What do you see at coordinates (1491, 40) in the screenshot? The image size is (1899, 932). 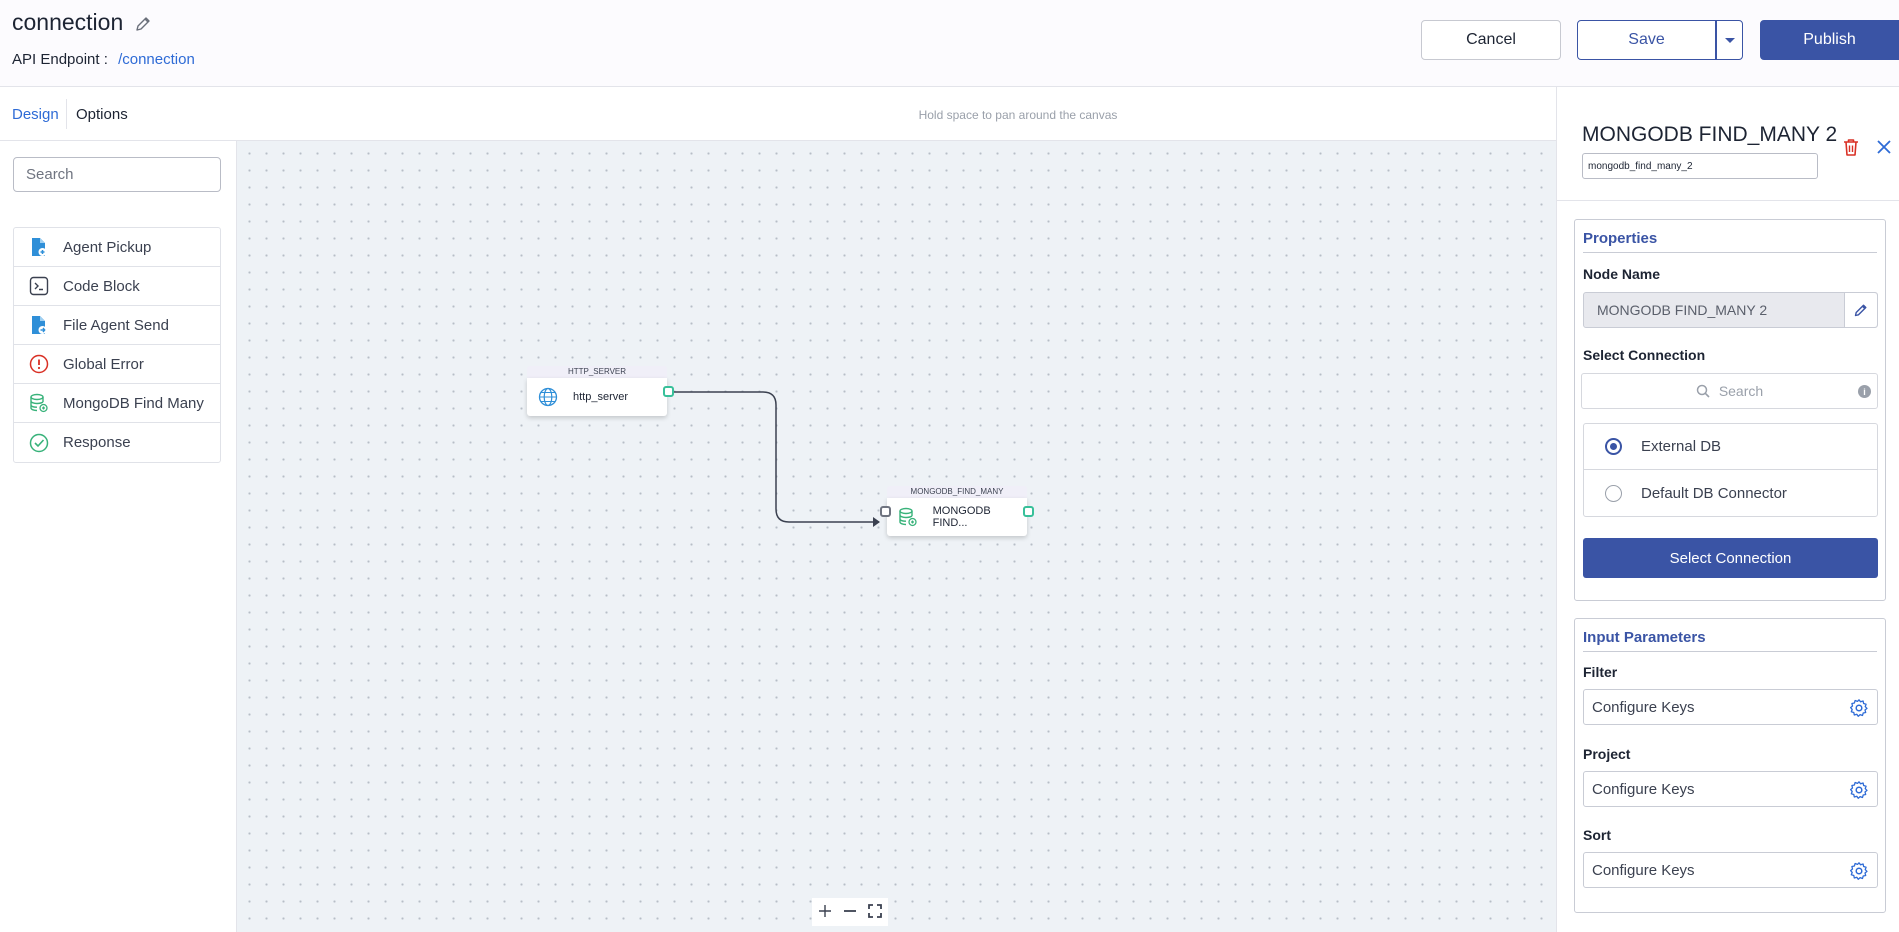 I see `cancel-button: Cancel` at bounding box center [1491, 40].